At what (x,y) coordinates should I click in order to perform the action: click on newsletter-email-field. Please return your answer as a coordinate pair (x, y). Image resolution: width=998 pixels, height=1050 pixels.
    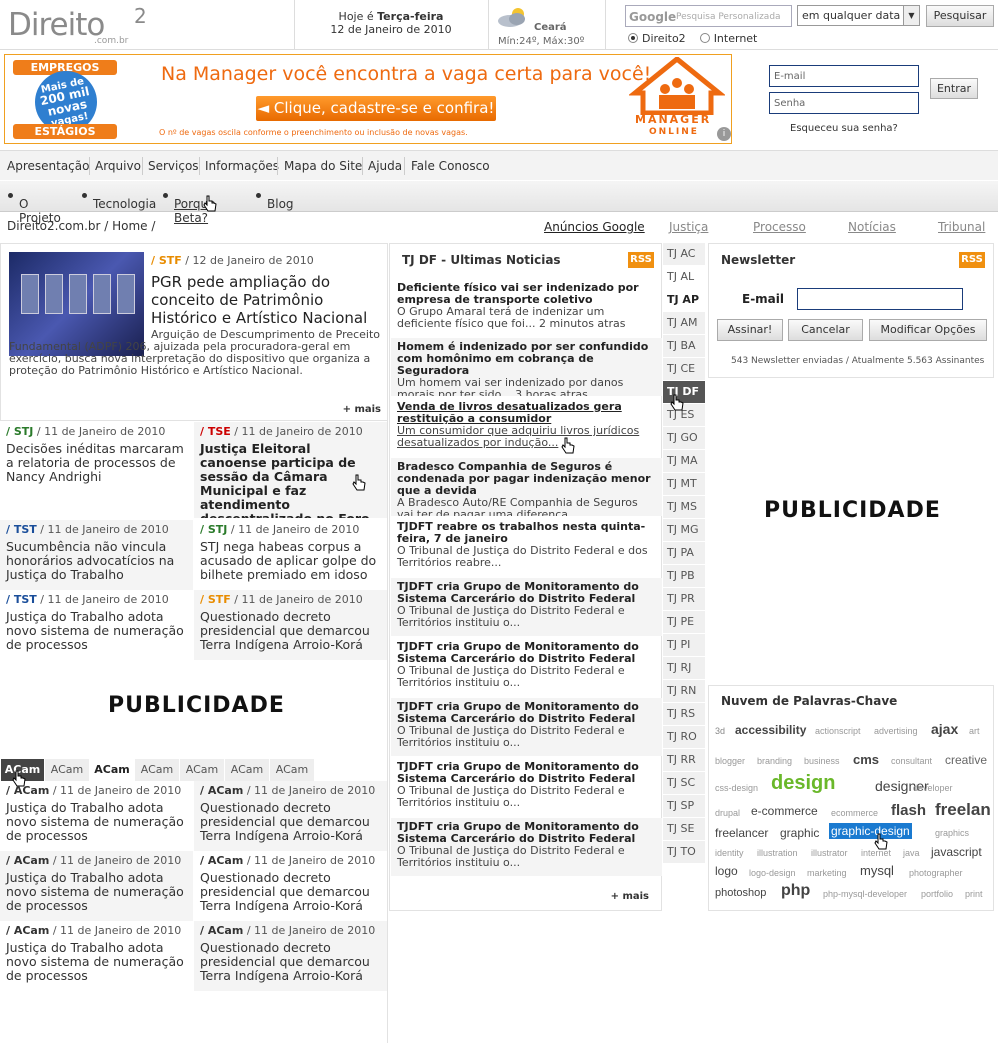
    Looking at the image, I should click on (880, 299).